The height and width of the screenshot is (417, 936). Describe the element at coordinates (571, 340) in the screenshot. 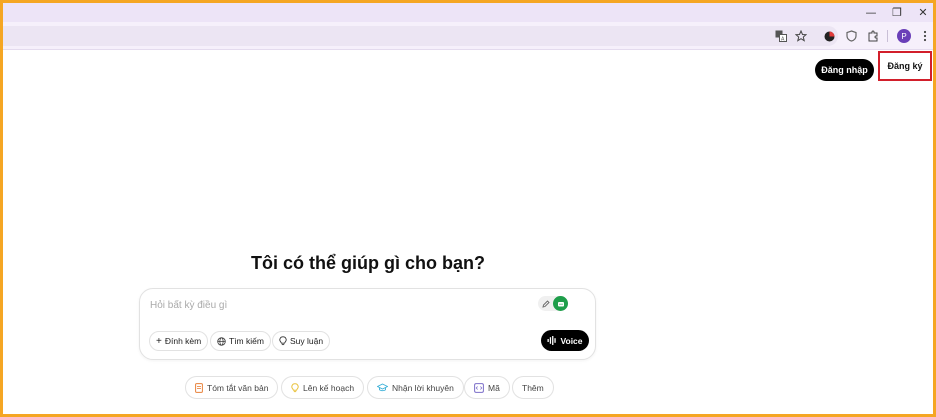

I see `voice-label: Voice` at that location.